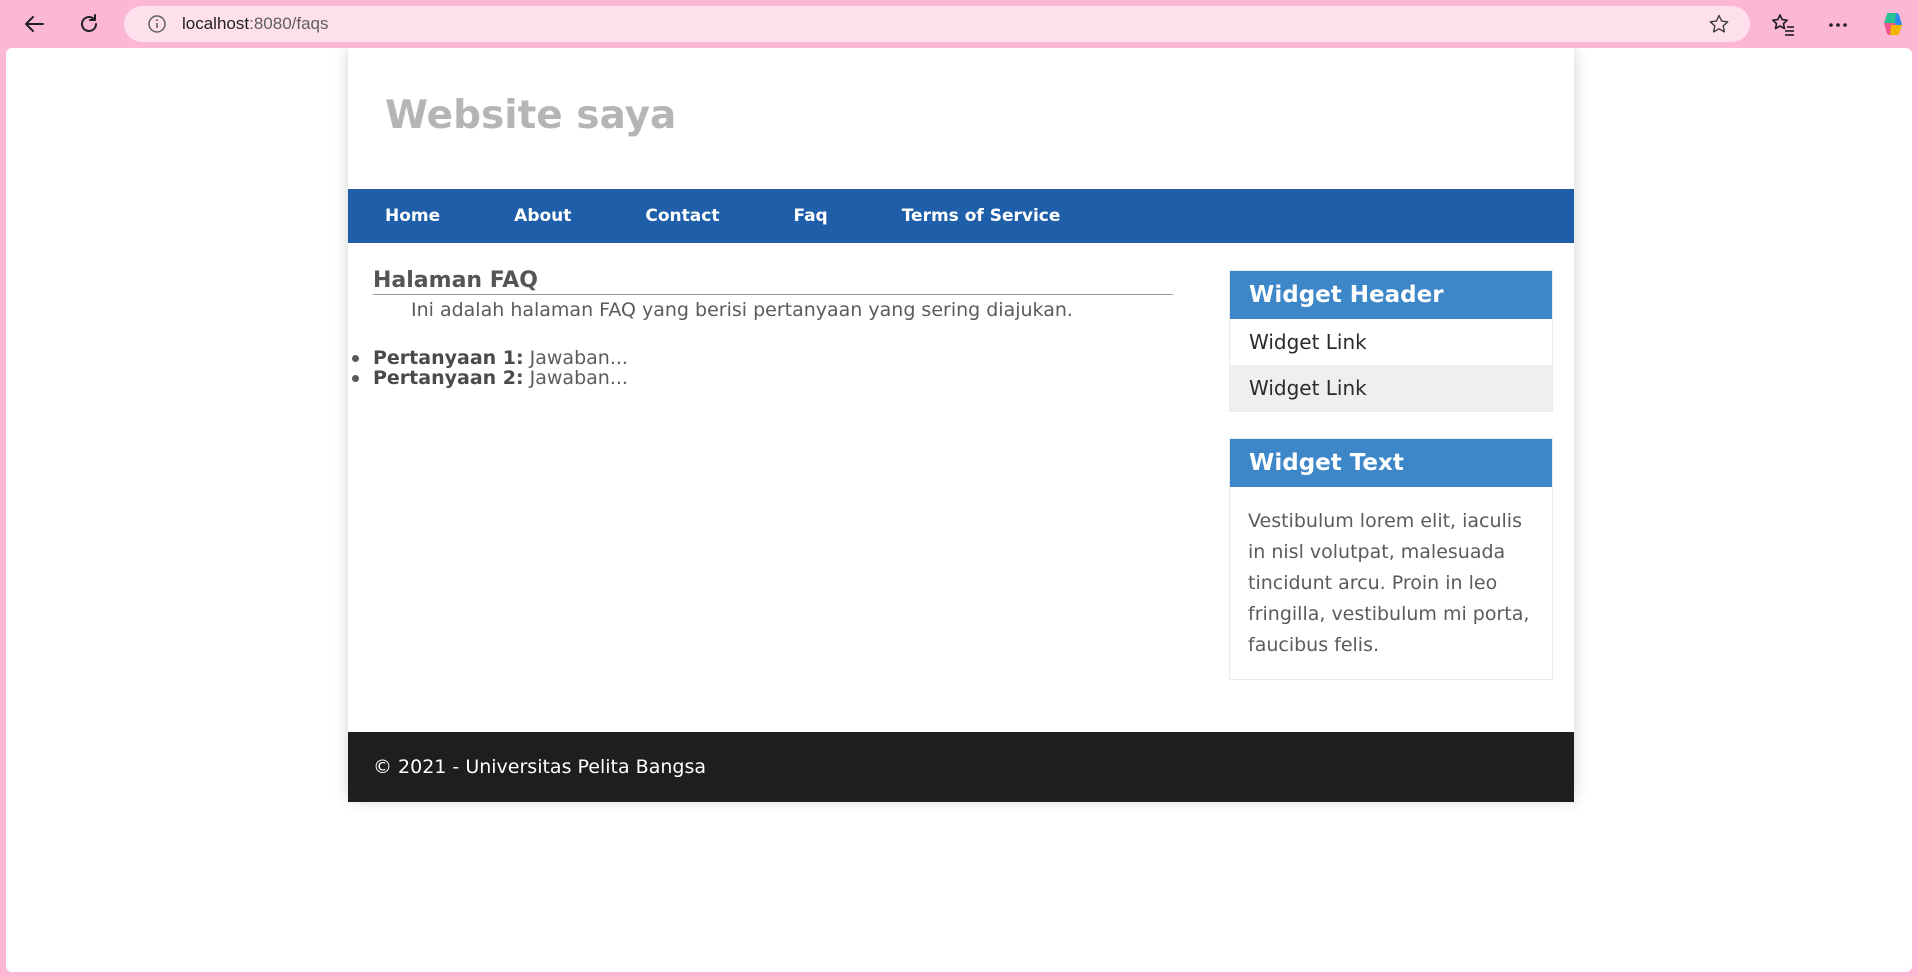  I want to click on star-icon, so click(1719, 24).